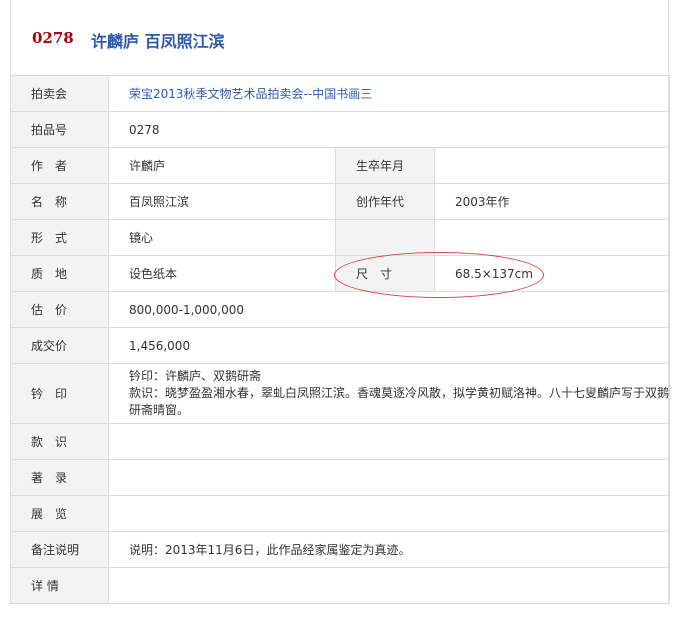  Describe the element at coordinates (389, 309) in the screenshot. I see `estimate-value: 800,000-1,000,000` at that location.